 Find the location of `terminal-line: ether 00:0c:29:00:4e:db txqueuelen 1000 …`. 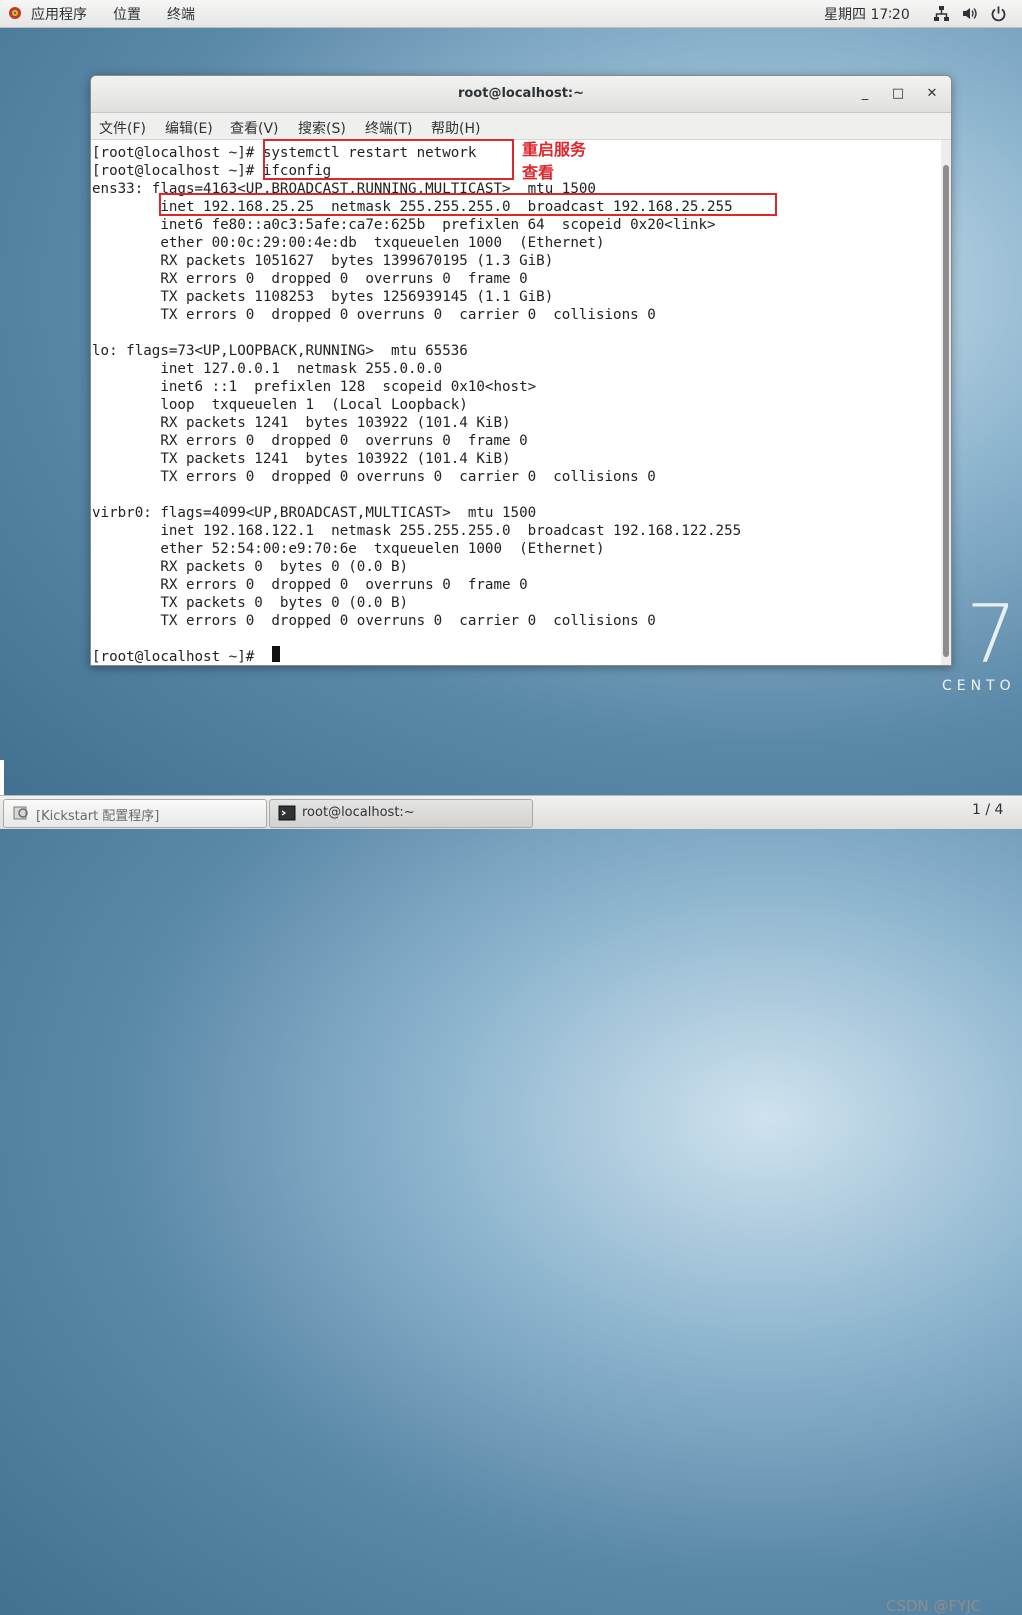

terminal-line: ether 00:0c:29:00:4e:db txqueuelen 1000 … is located at coordinates (348, 243).